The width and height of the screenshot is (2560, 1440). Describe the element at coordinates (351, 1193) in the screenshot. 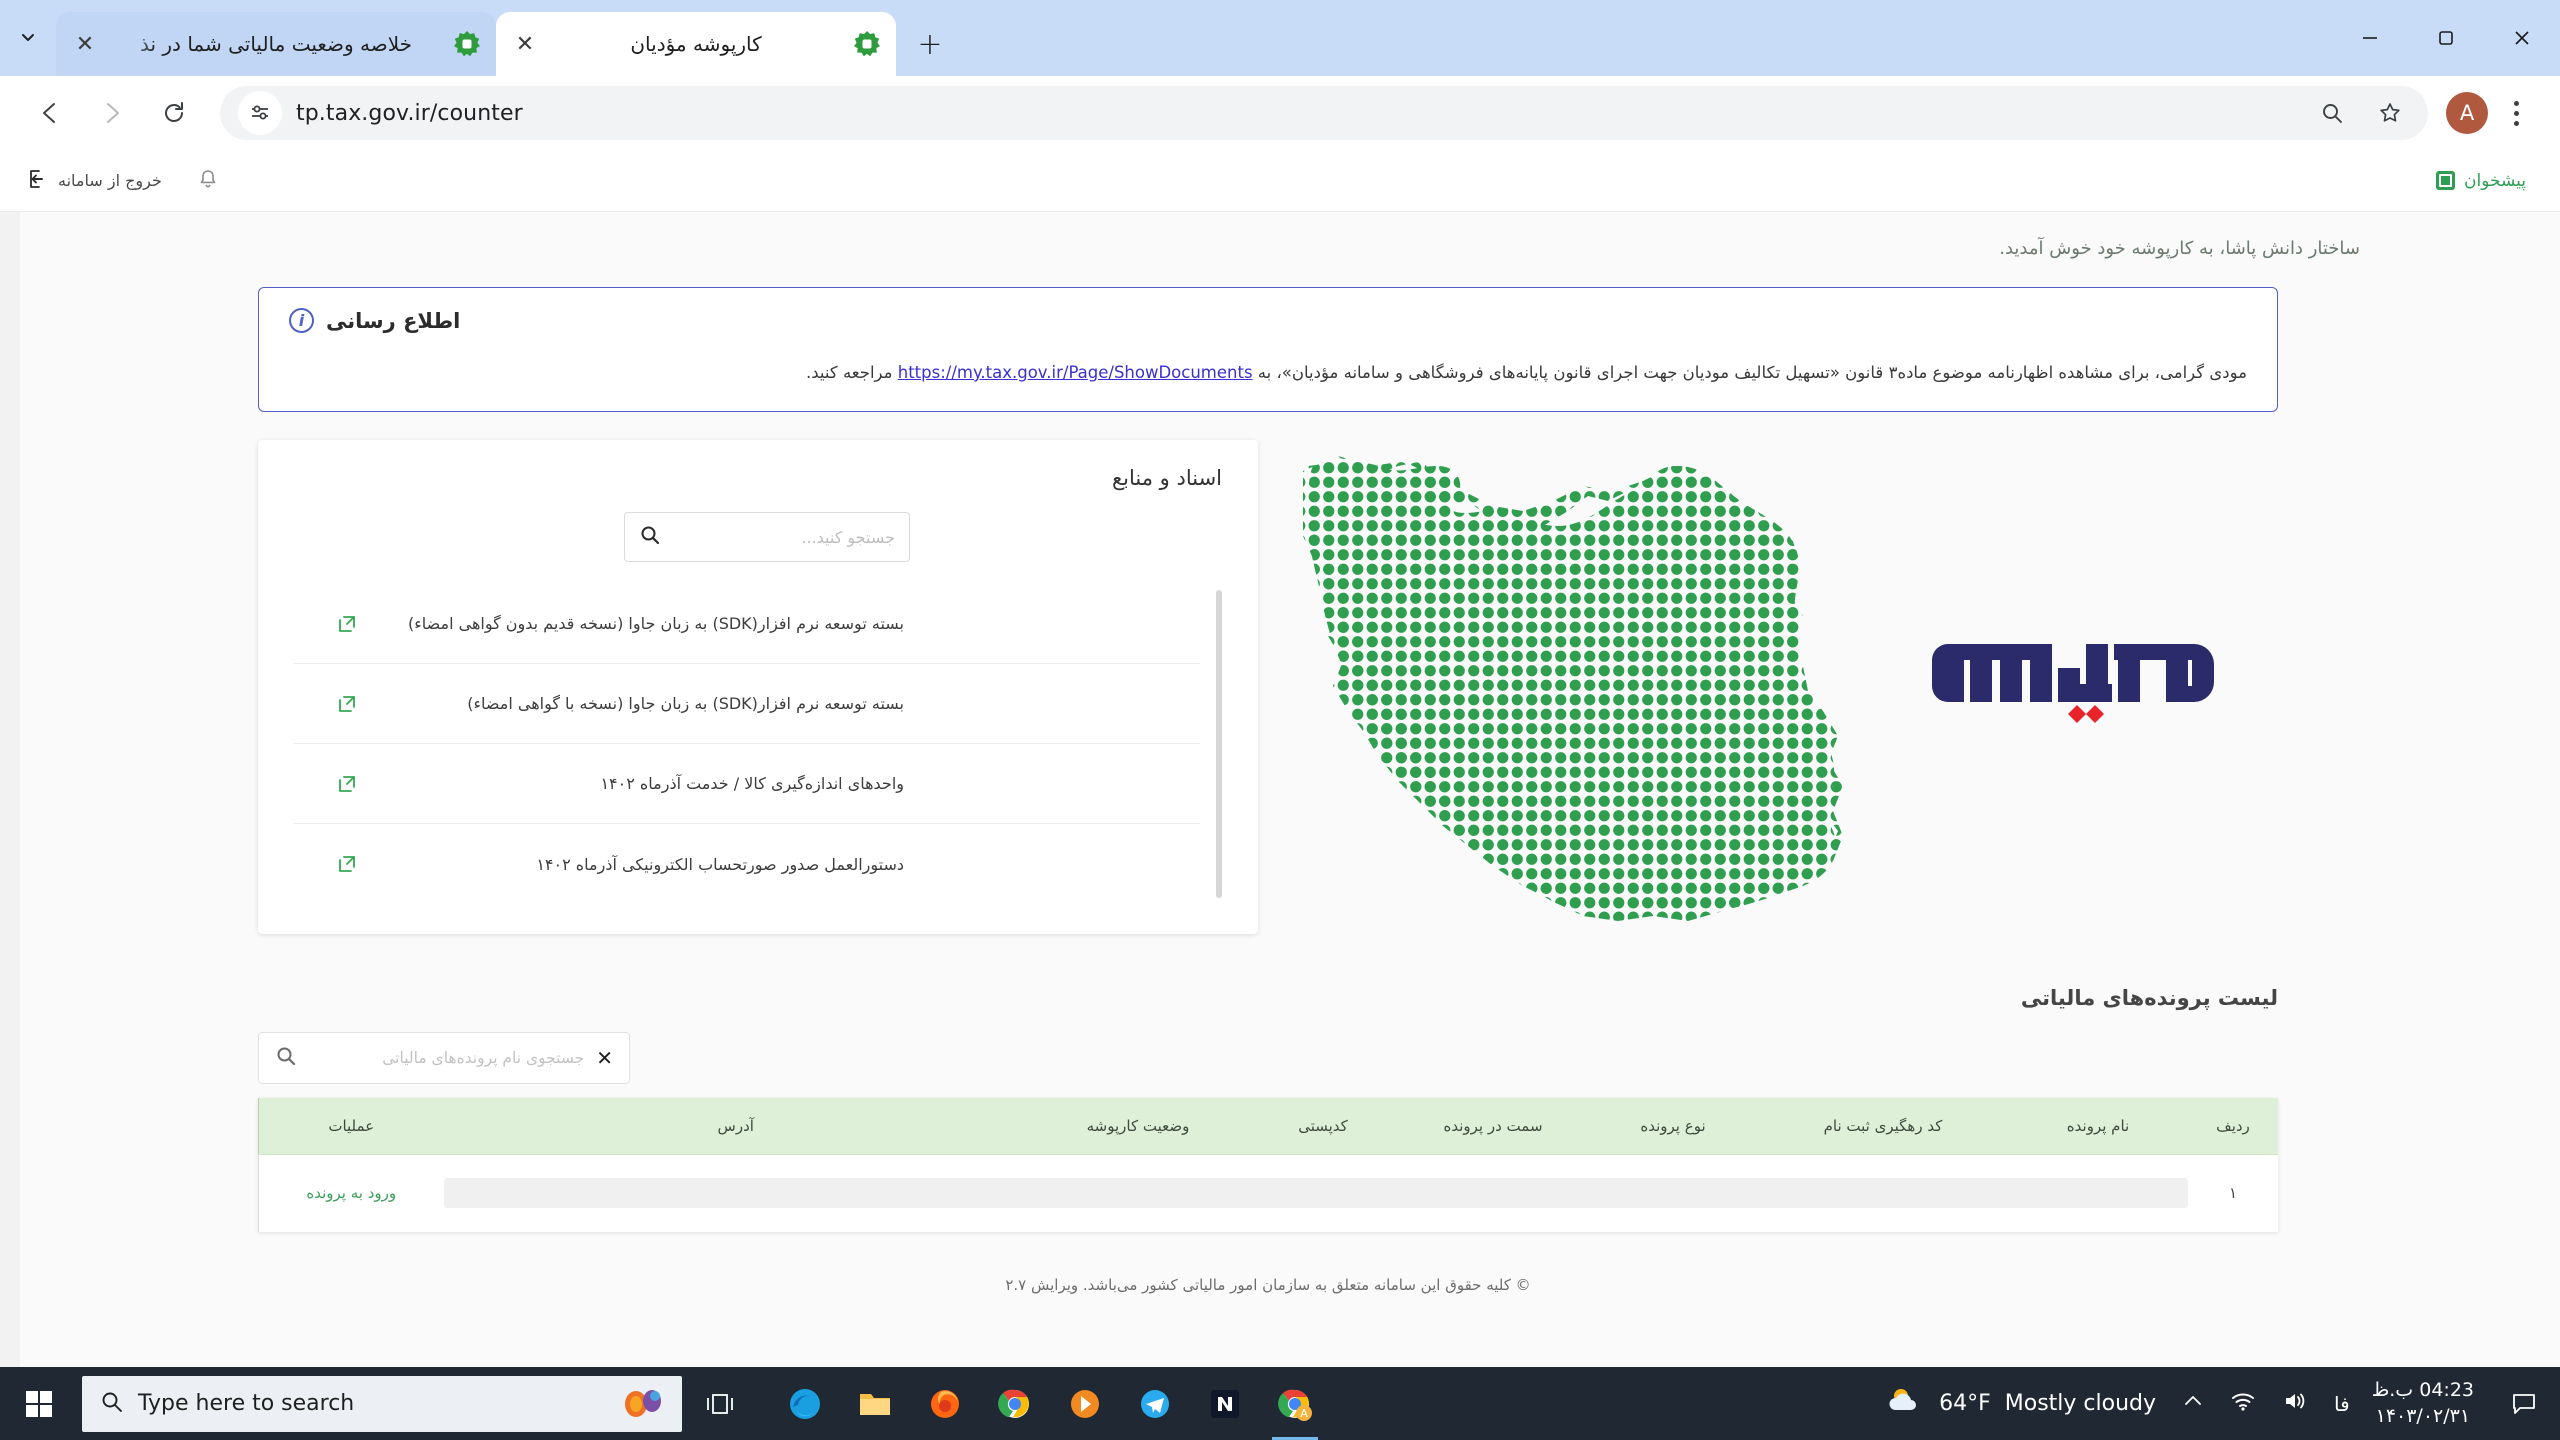

I see `enter-file-button: ورود به پرونده` at that location.